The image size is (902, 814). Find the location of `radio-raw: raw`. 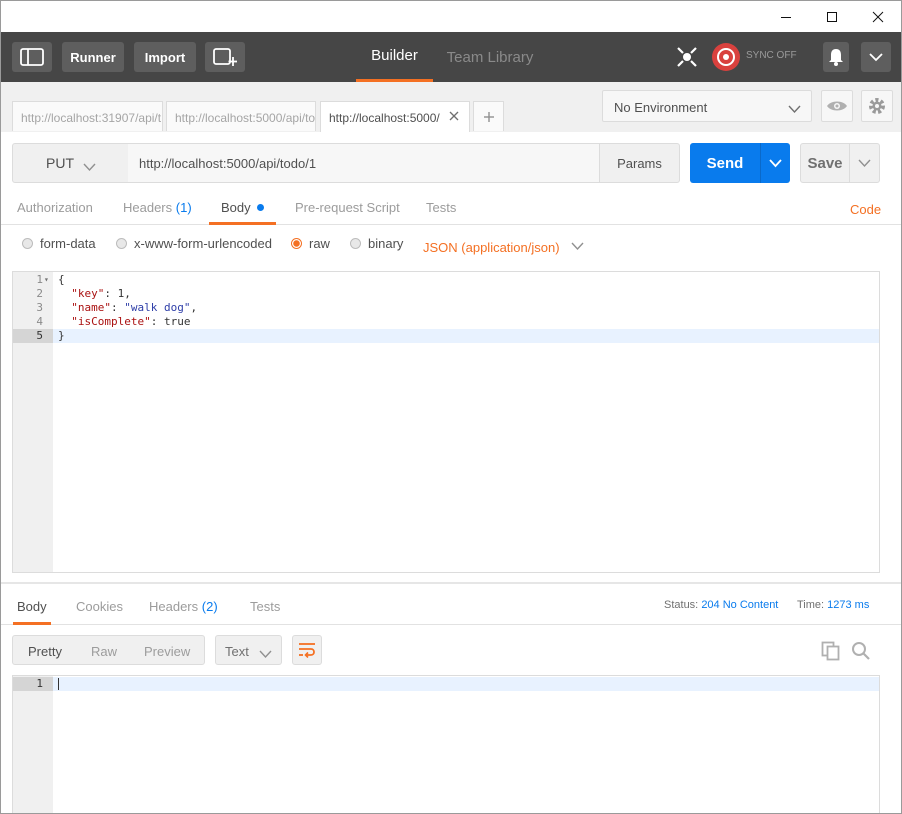

radio-raw: raw is located at coordinates (310, 243).